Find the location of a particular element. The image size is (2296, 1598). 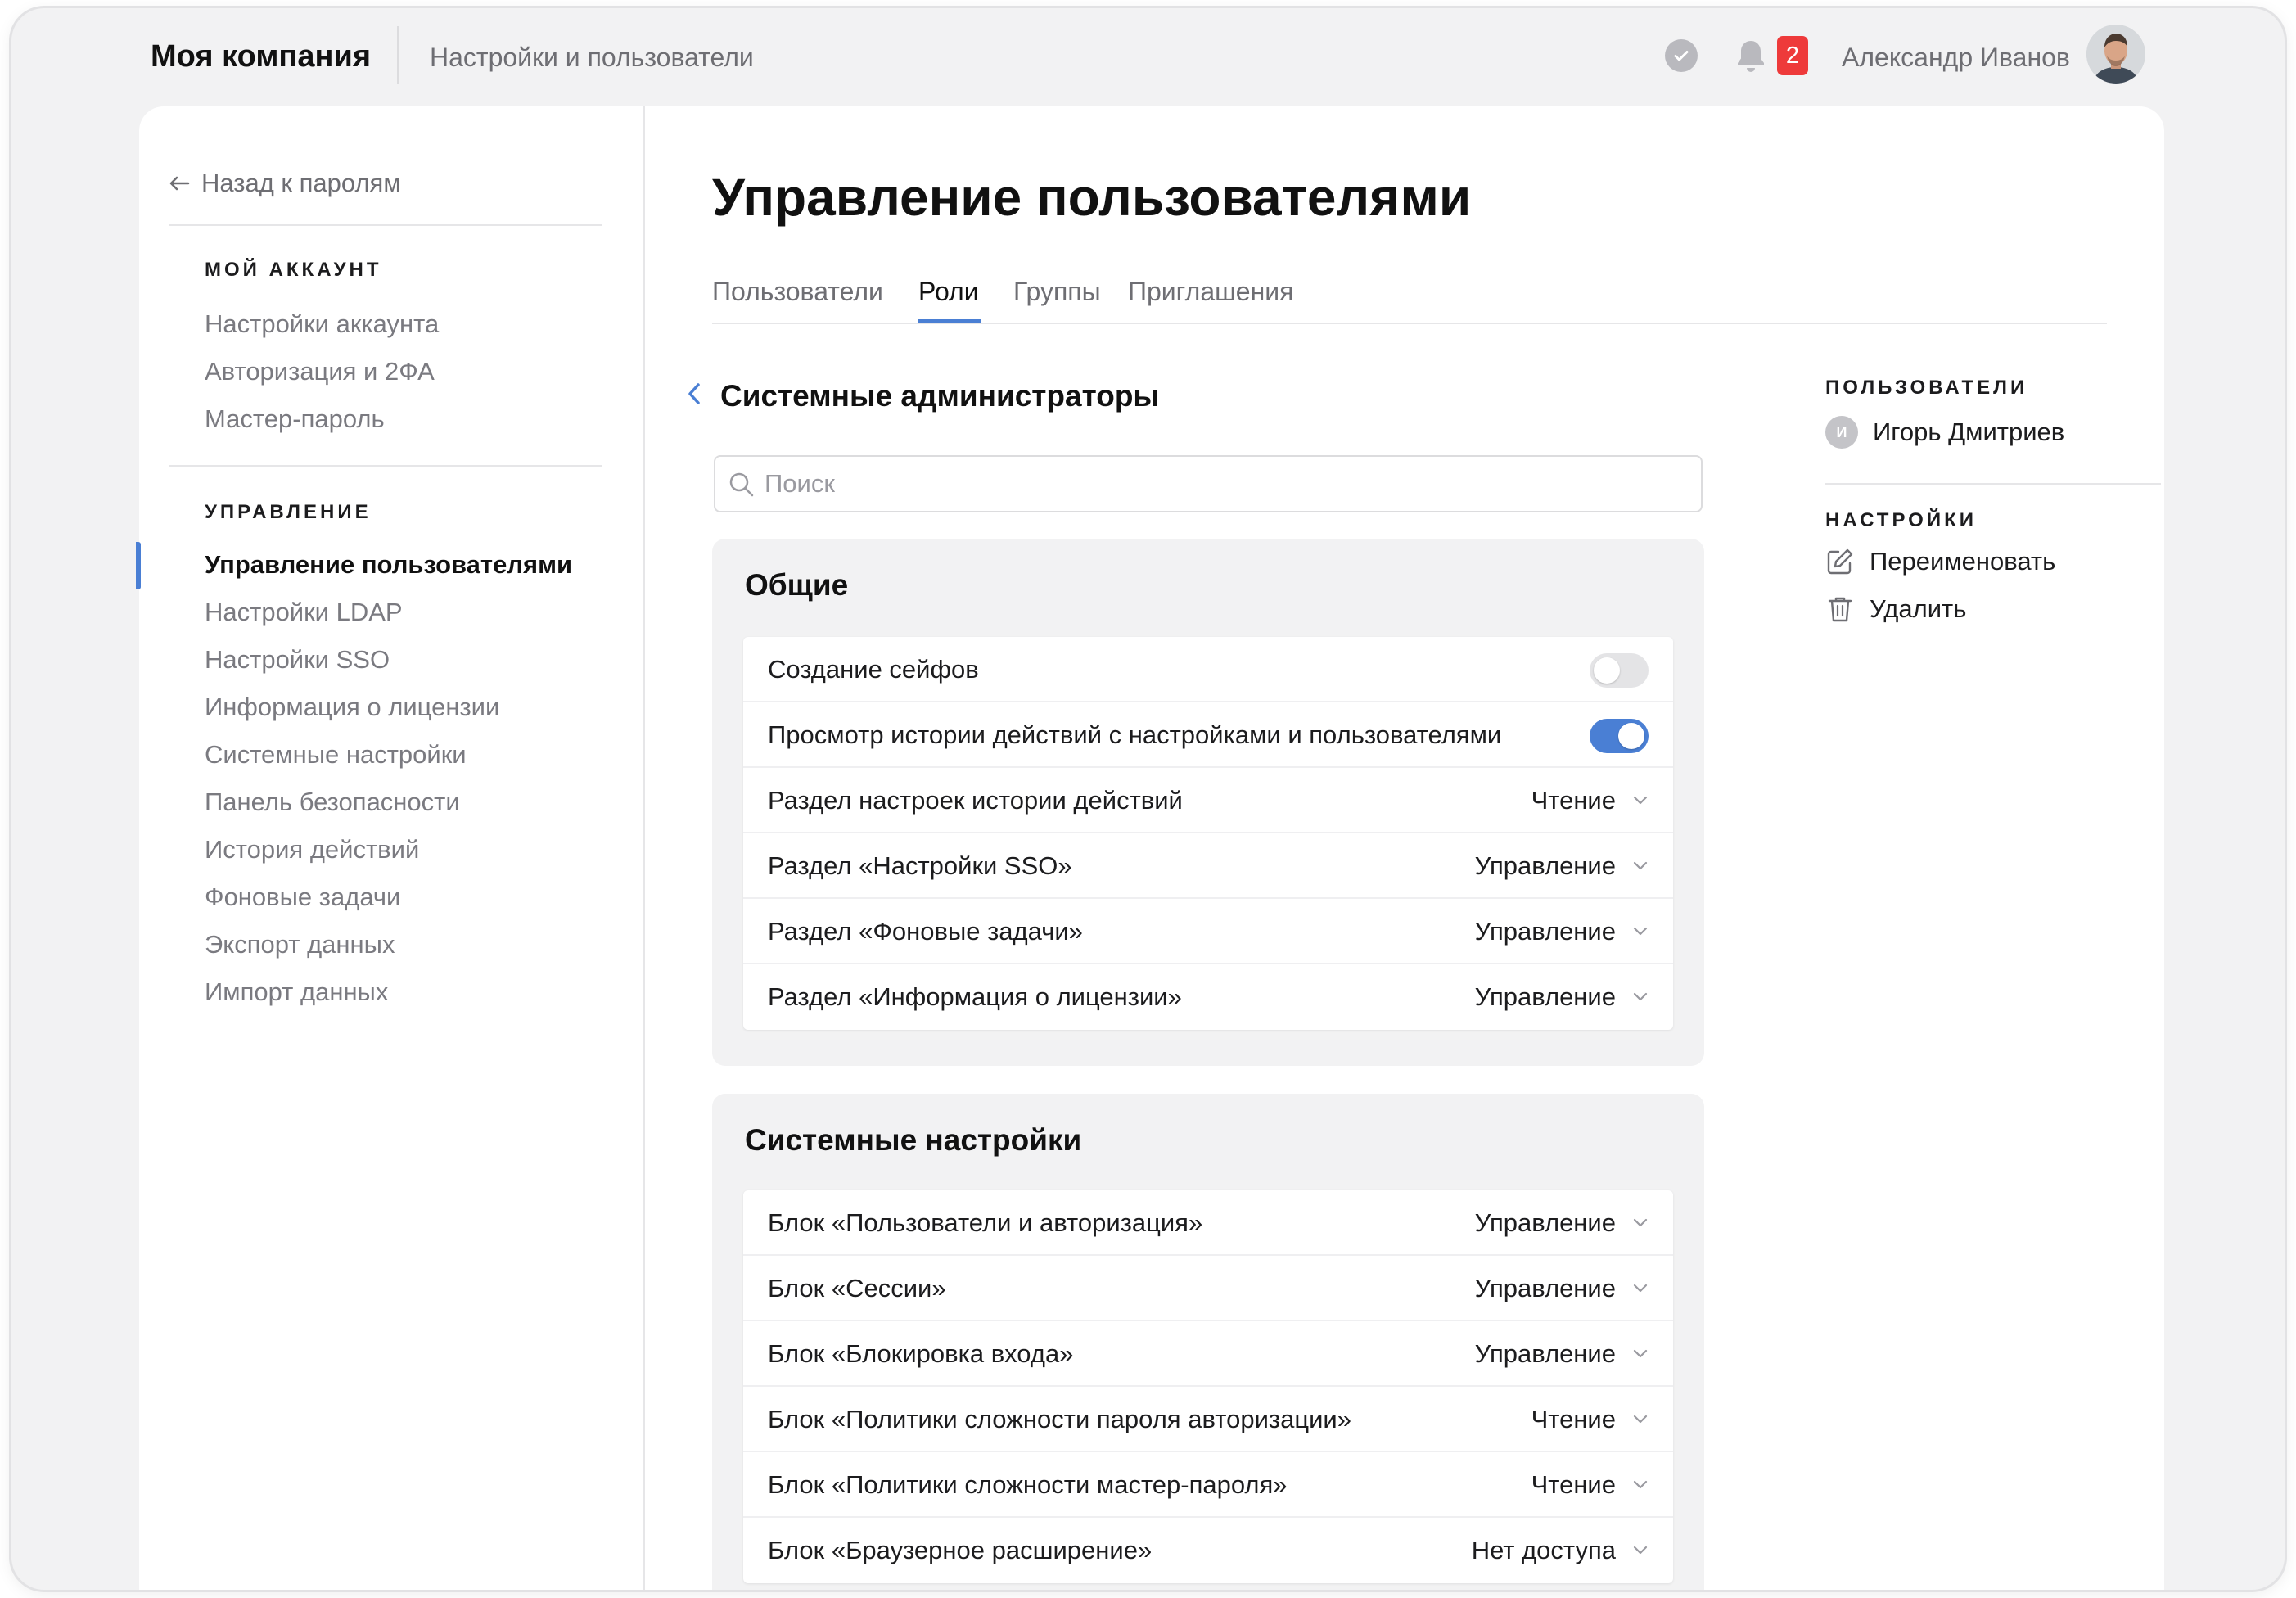

permission-level-select: Нет доступа is located at coordinates (1544, 1551).